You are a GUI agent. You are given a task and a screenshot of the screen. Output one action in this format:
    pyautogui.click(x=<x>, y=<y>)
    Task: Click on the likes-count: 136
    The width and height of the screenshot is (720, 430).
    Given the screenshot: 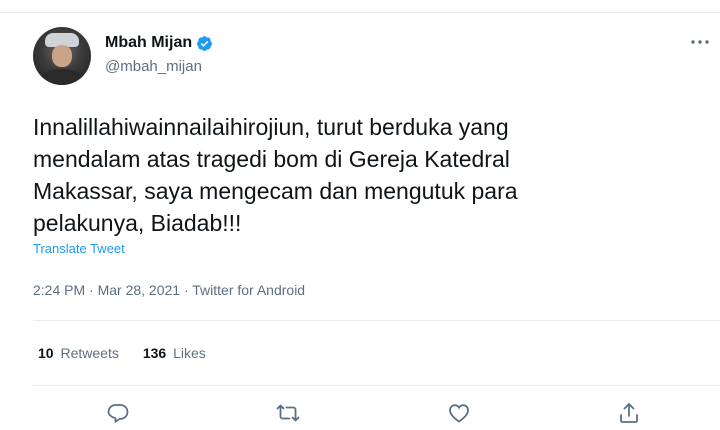 What is the action you would take?
    pyautogui.click(x=154, y=353)
    